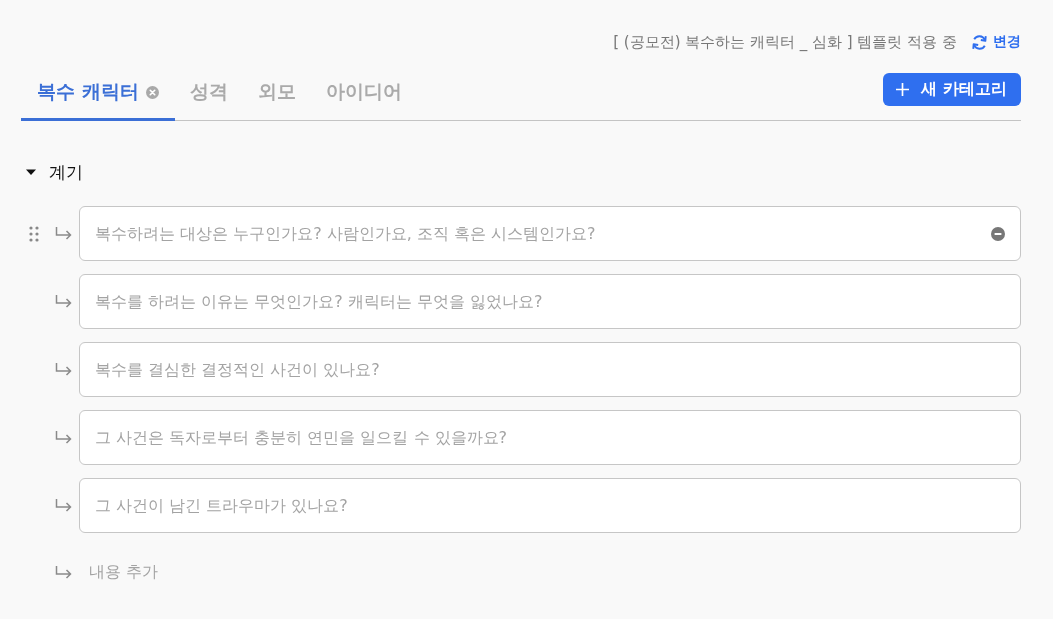  What do you see at coordinates (363, 93) in the screenshot?
I see `category-tab: 아이디어` at bounding box center [363, 93].